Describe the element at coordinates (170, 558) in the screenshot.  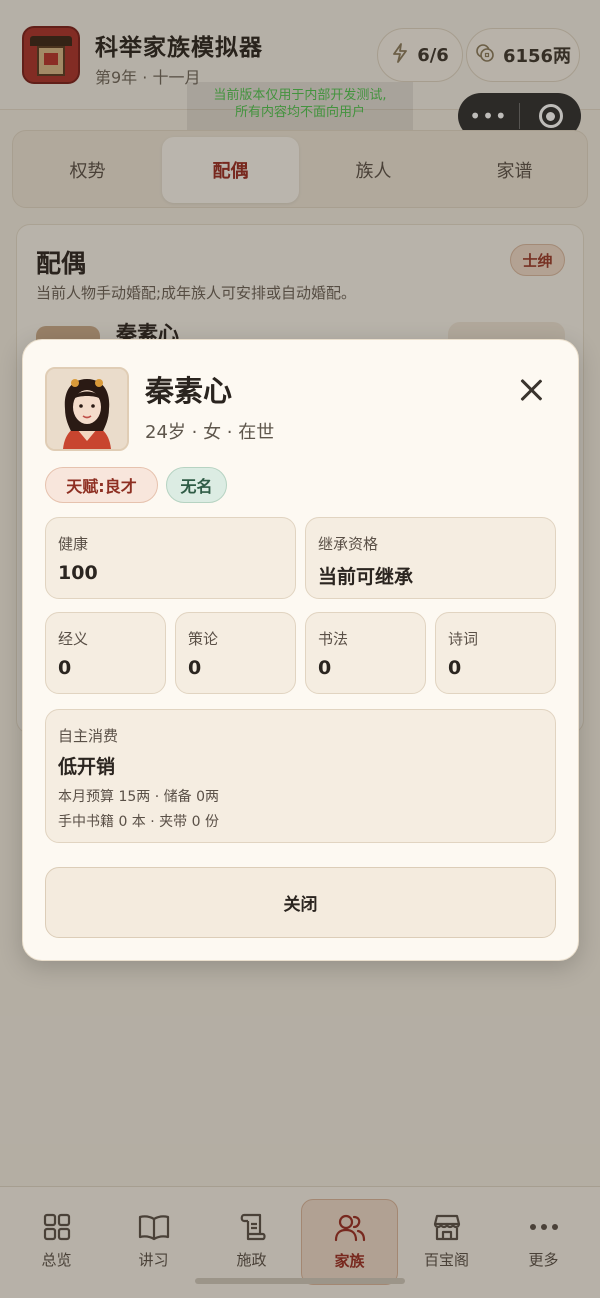
I see `health-stat: 健康 100` at that location.